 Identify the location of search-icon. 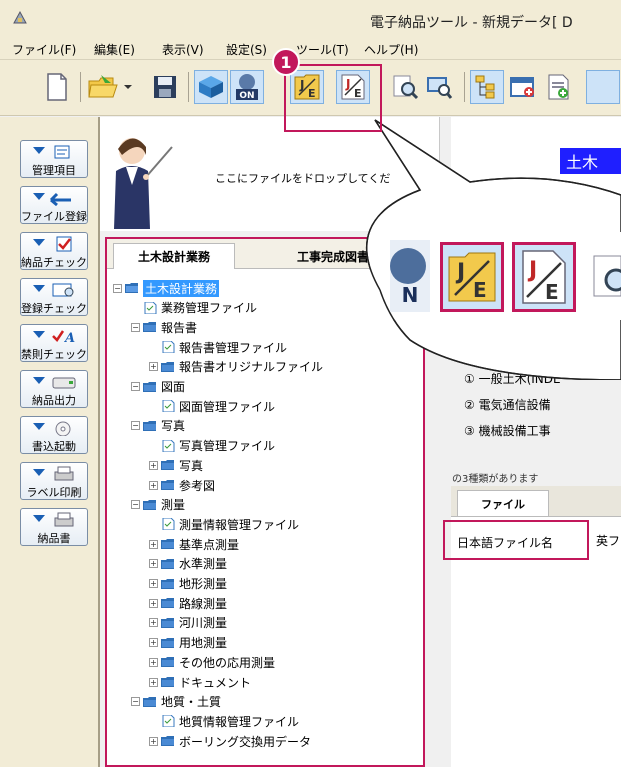
(405, 87).